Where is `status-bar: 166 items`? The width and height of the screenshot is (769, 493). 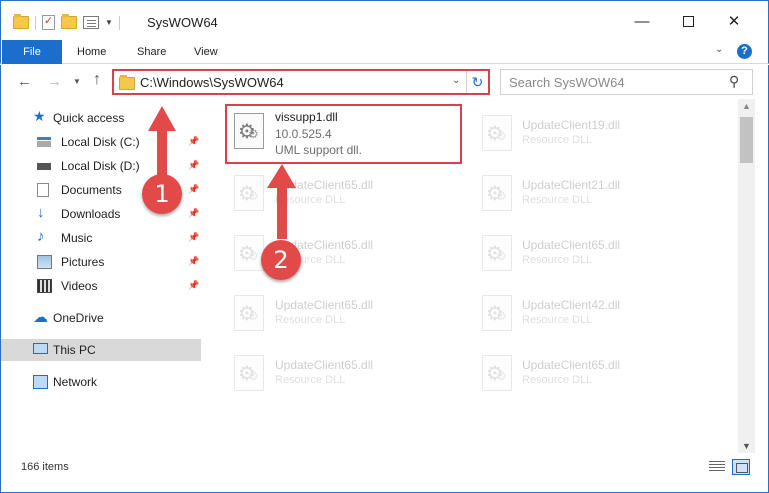
status-bar: 166 items is located at coordinates (384, 473).